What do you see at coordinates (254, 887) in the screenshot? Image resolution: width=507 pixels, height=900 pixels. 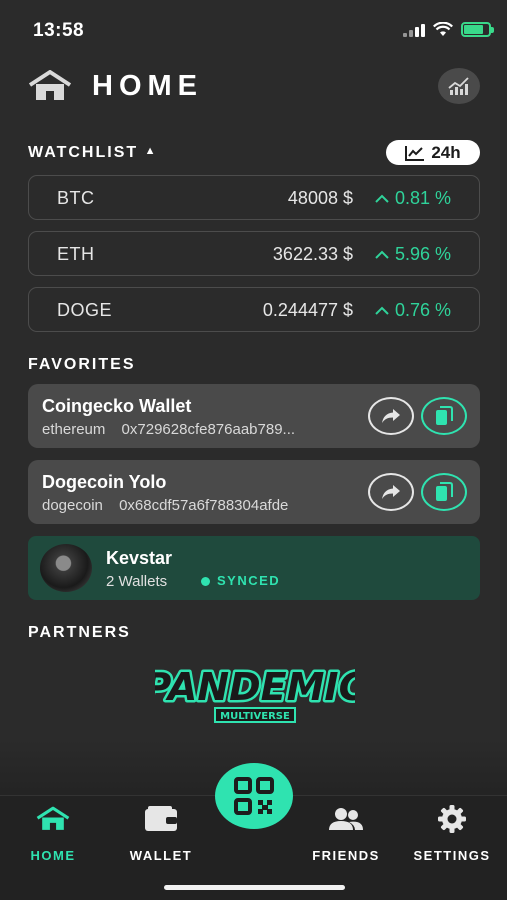 I see `home-indicator` at bounding box center [254, 887].